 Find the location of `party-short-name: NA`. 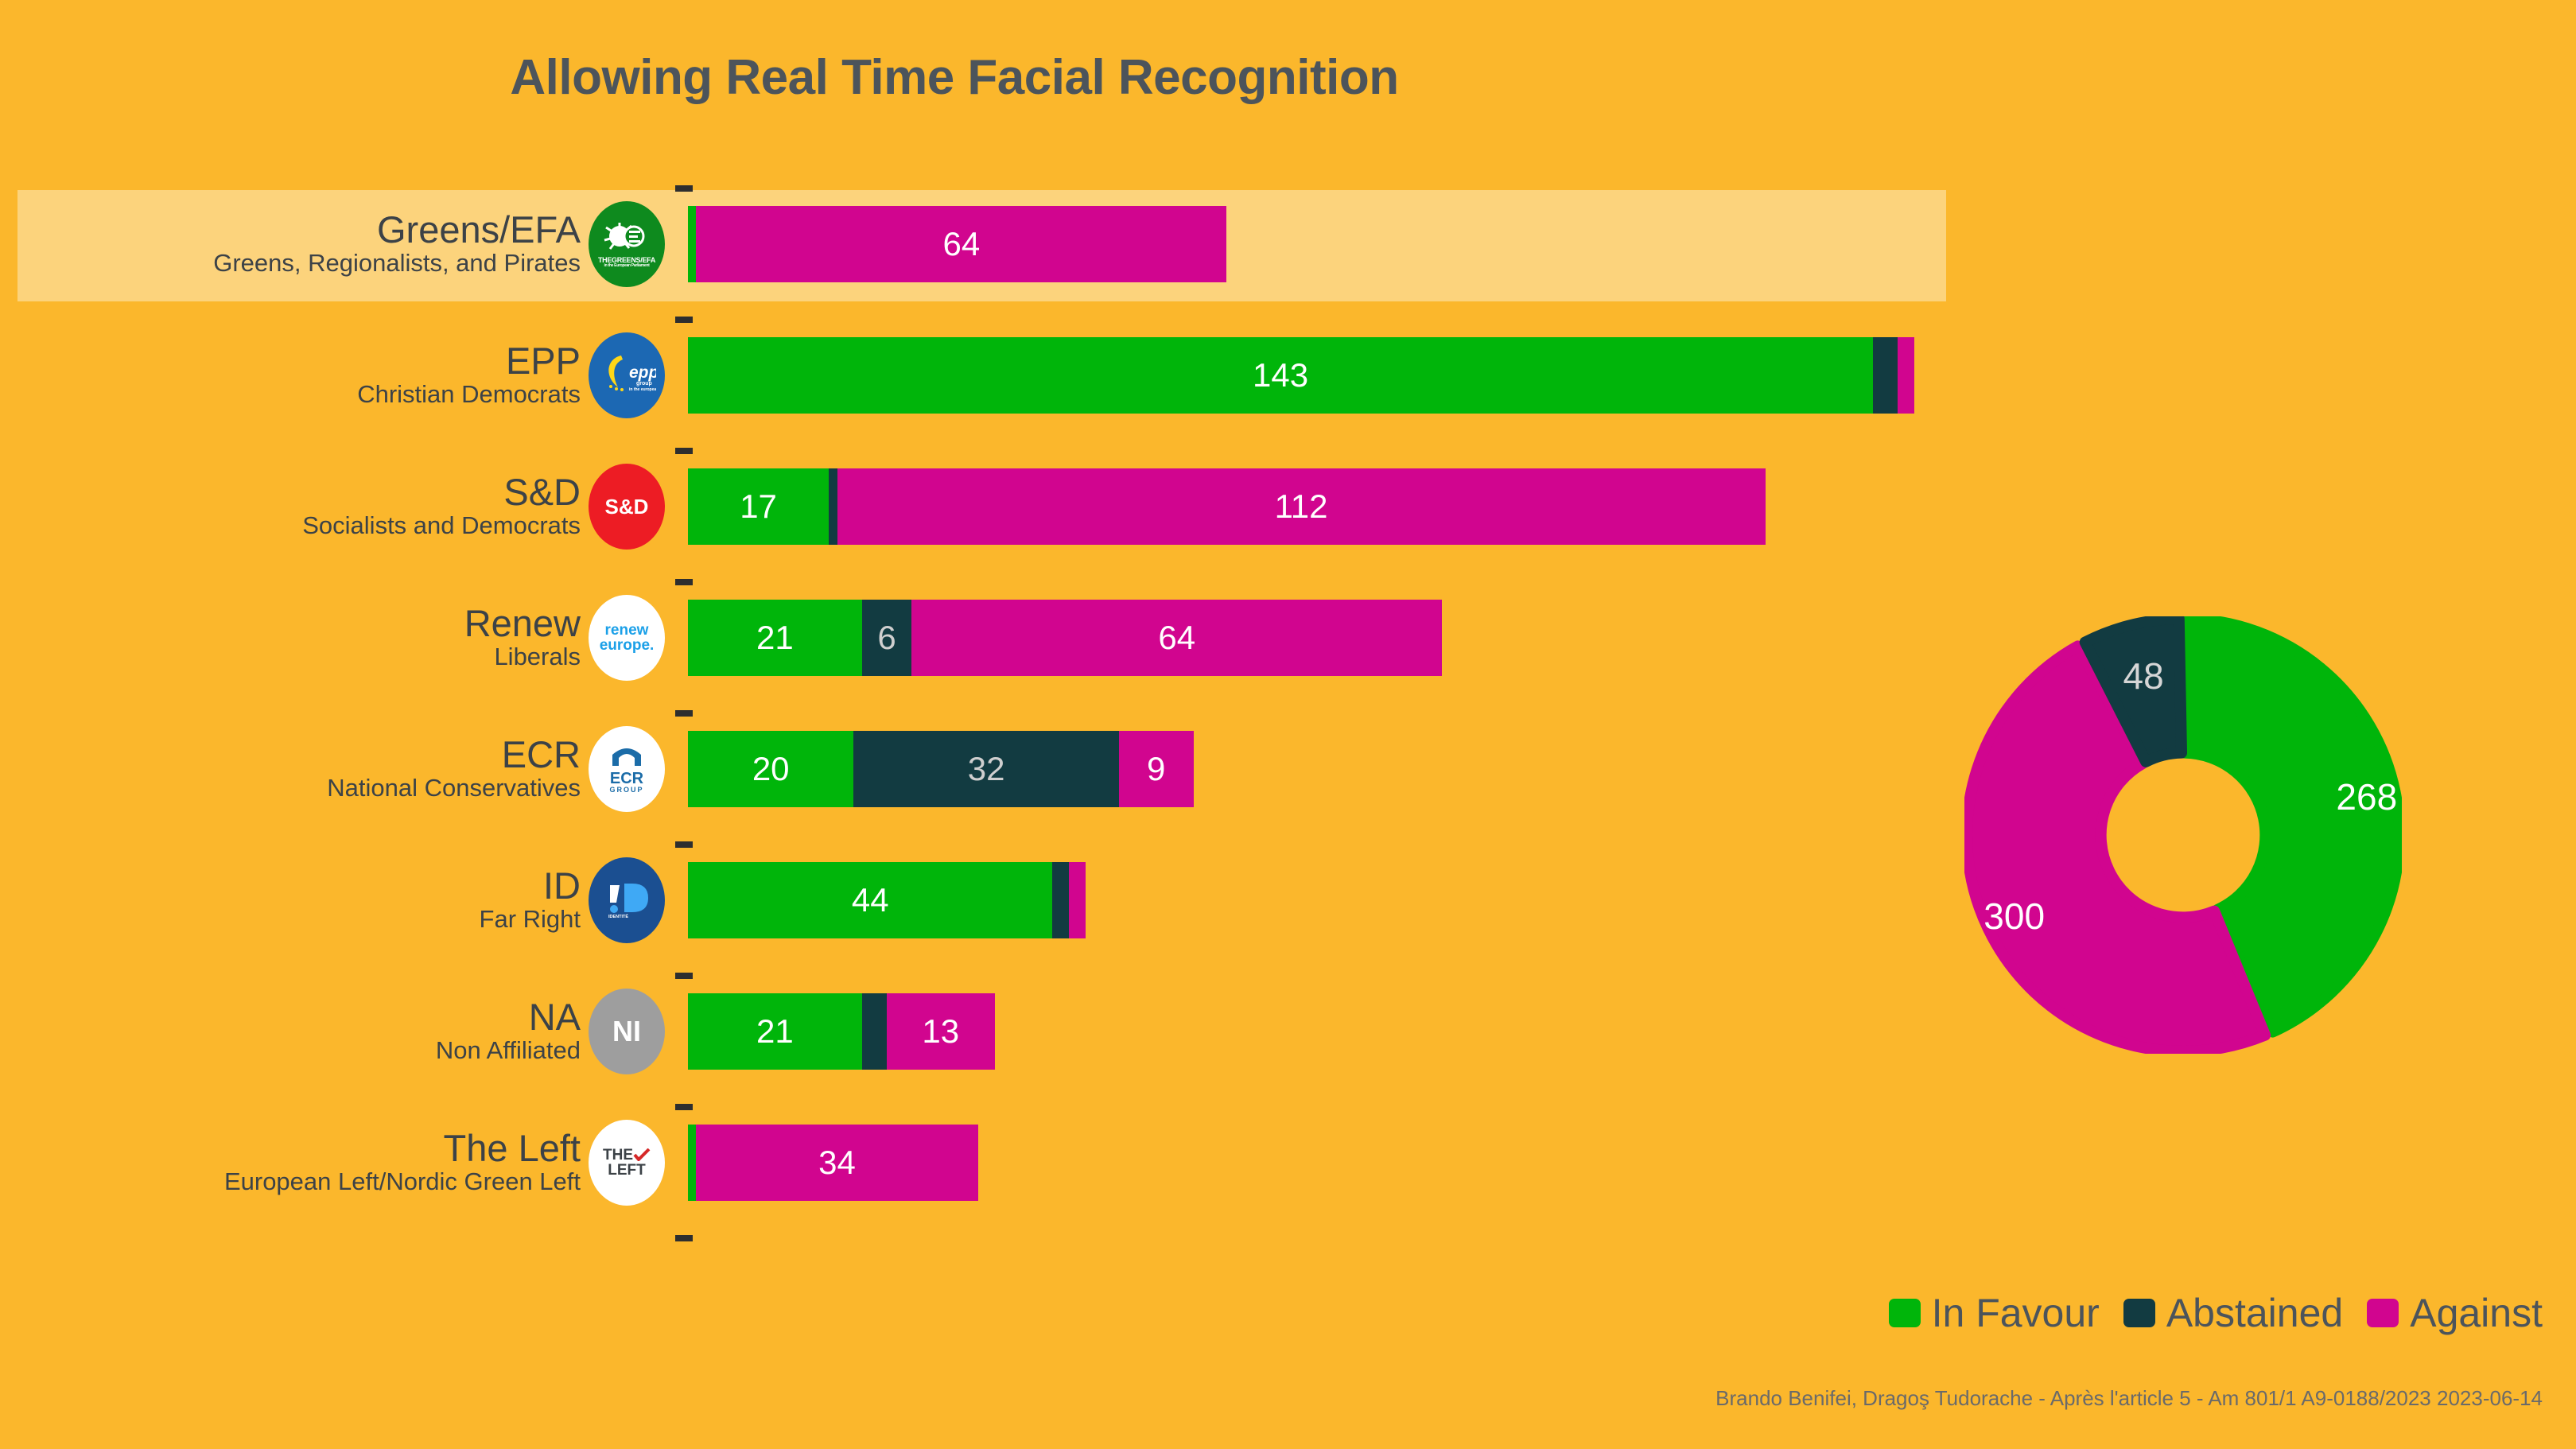

party-short-name: NA is located at coordinates (554, 1017).